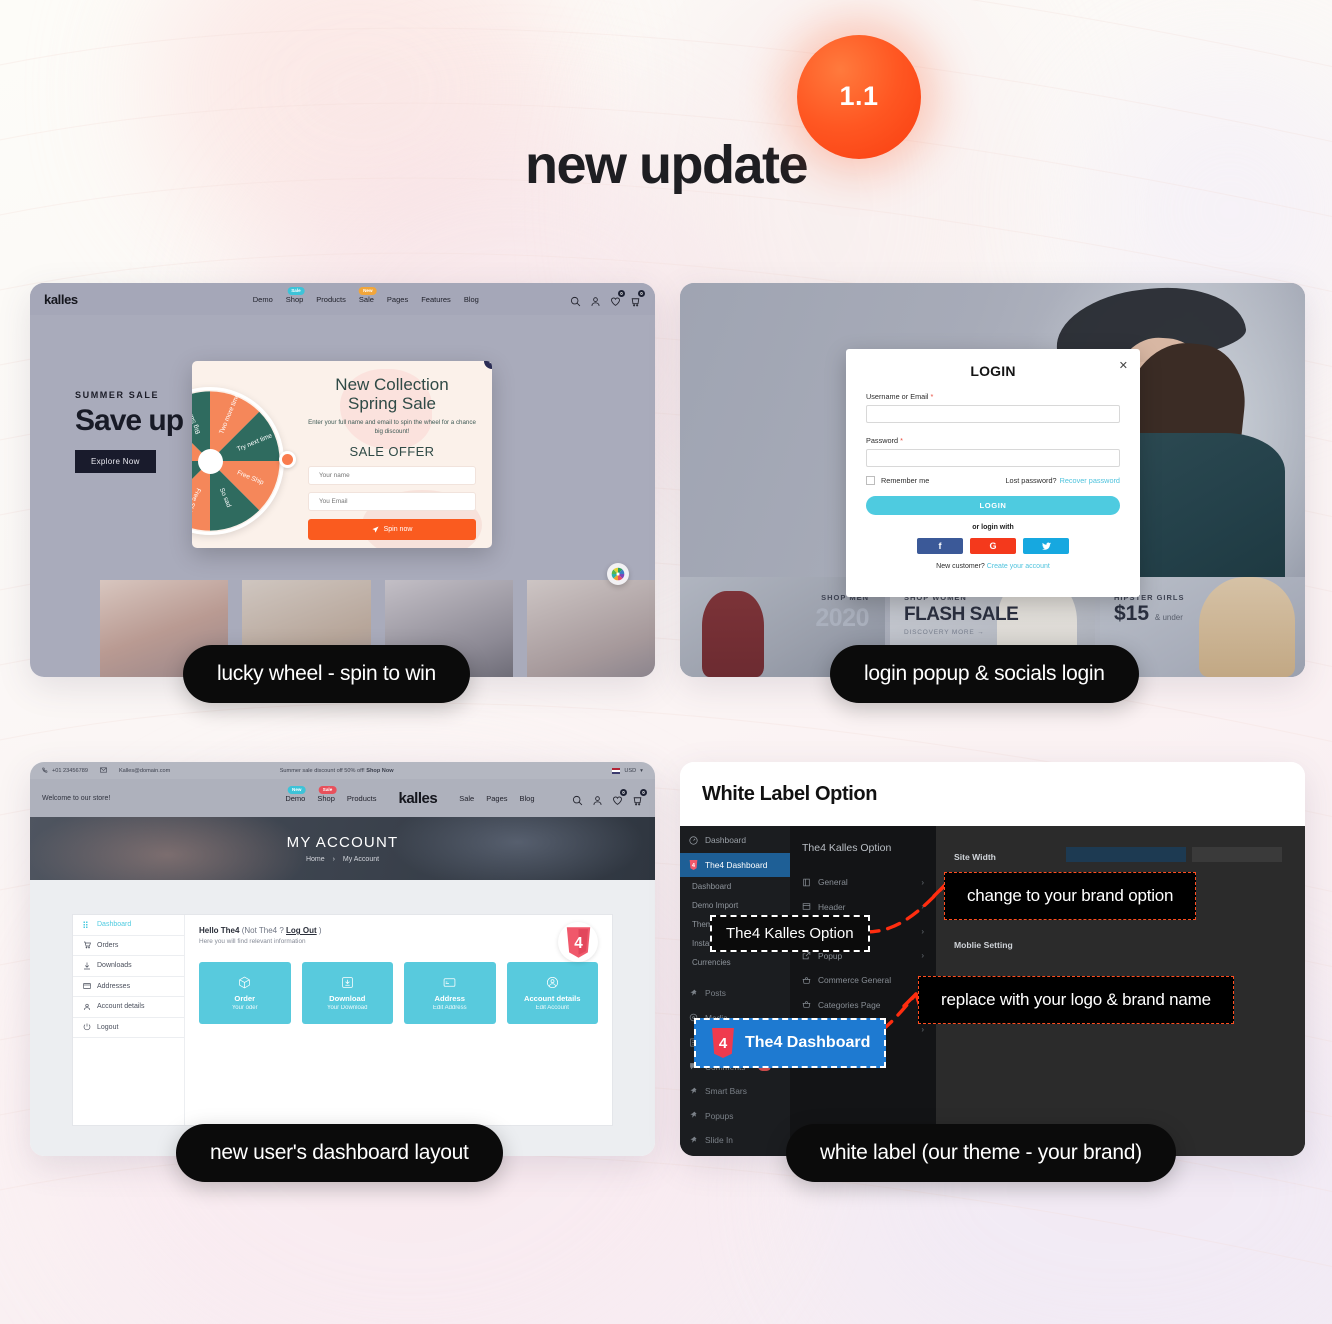 Image resolution: width=1332 pixels, height=1324 pixels. What do you see at coordinates (87, 1006) in the screenshot?
I see `user-icon` at bounding box center [87, 1006].